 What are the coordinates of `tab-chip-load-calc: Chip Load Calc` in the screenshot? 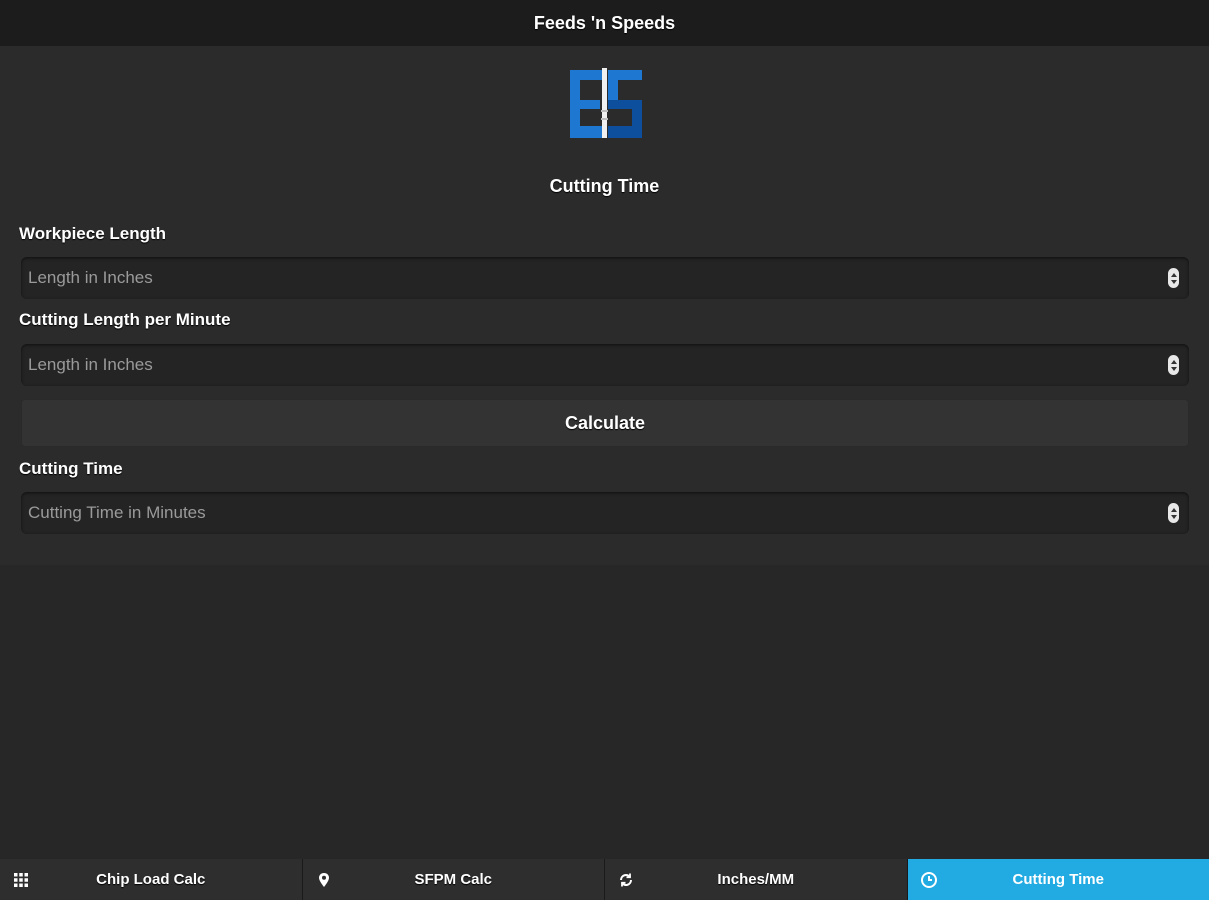 It's located at (151, 879).